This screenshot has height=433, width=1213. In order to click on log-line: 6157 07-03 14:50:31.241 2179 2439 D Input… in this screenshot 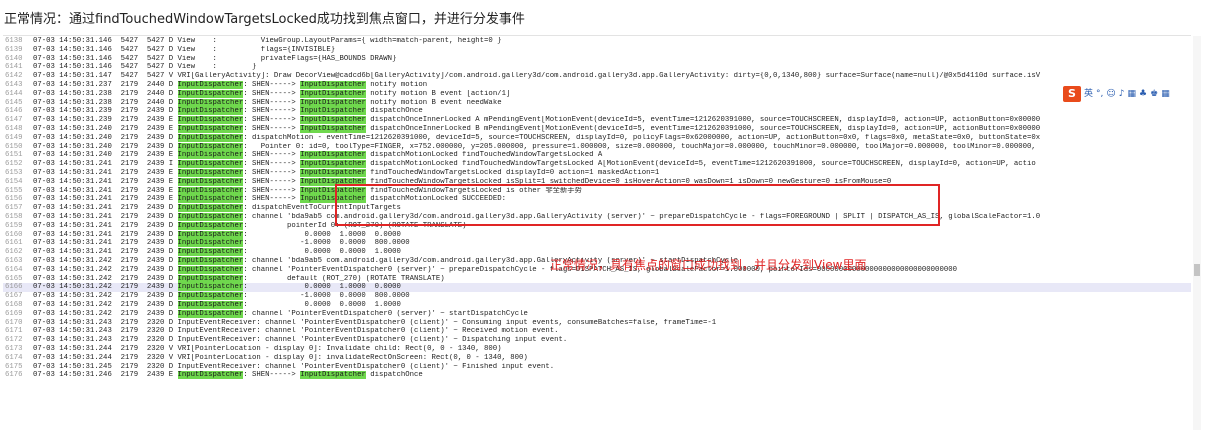, I will do `click(597, 208)`.